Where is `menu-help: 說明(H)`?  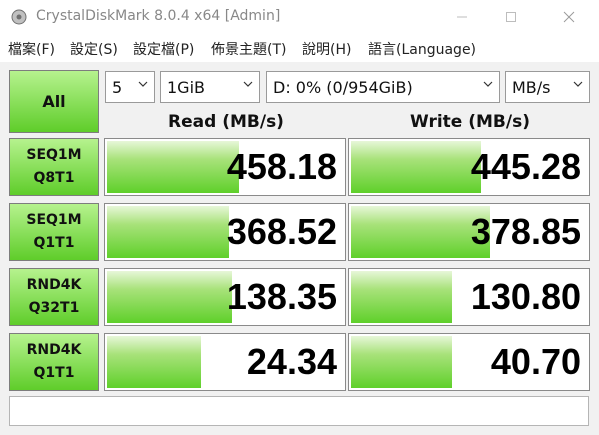 menu-help: 說明(H) is located at coordinates (326, 49).